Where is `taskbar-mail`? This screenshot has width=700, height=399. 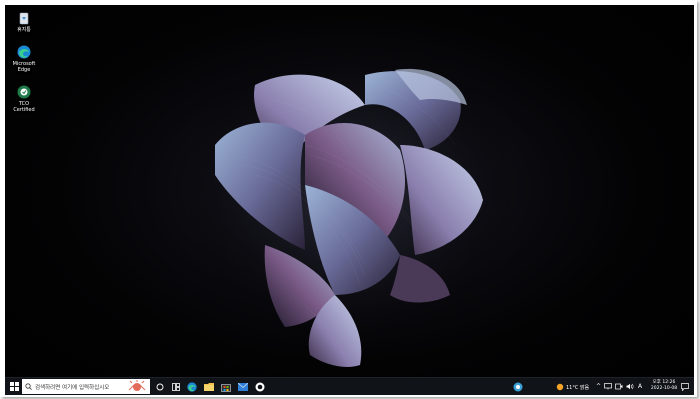
taskbar-mail is located at coordinates (243, 386).